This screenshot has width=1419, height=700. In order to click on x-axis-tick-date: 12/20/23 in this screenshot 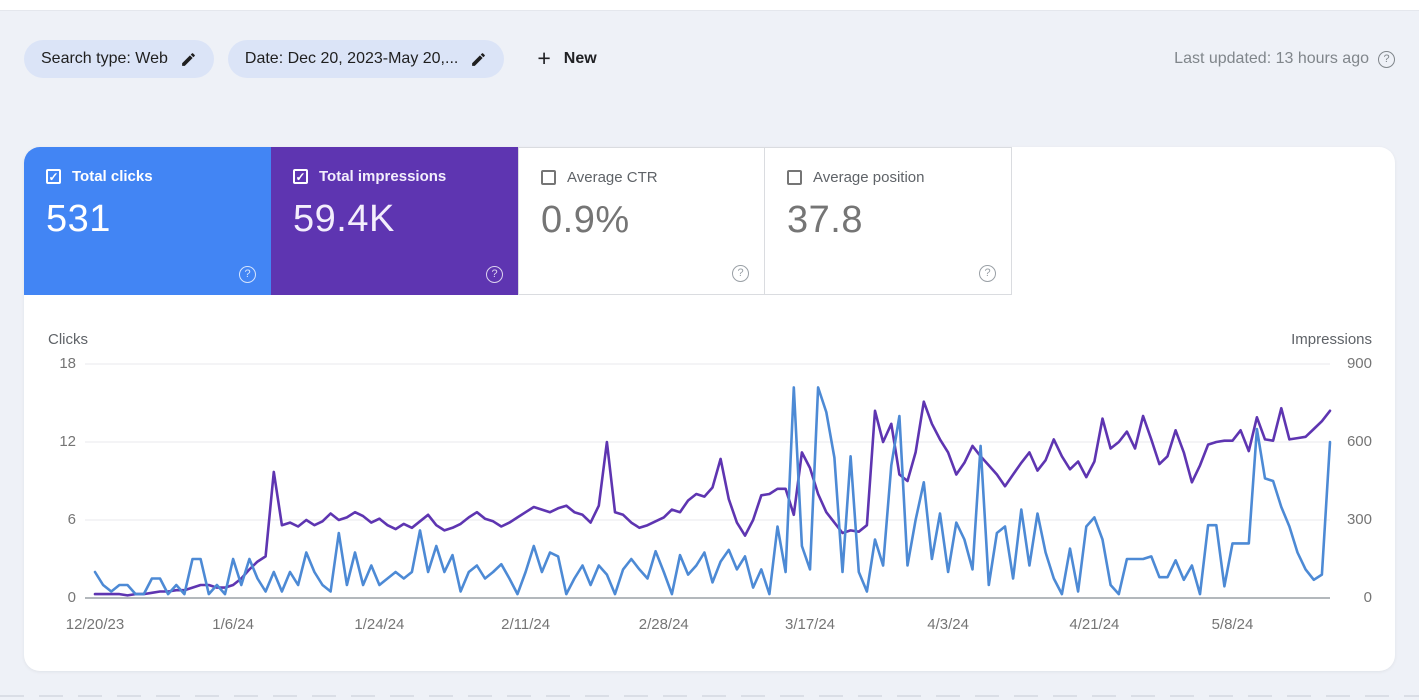, I will do `click(95, 624)`.